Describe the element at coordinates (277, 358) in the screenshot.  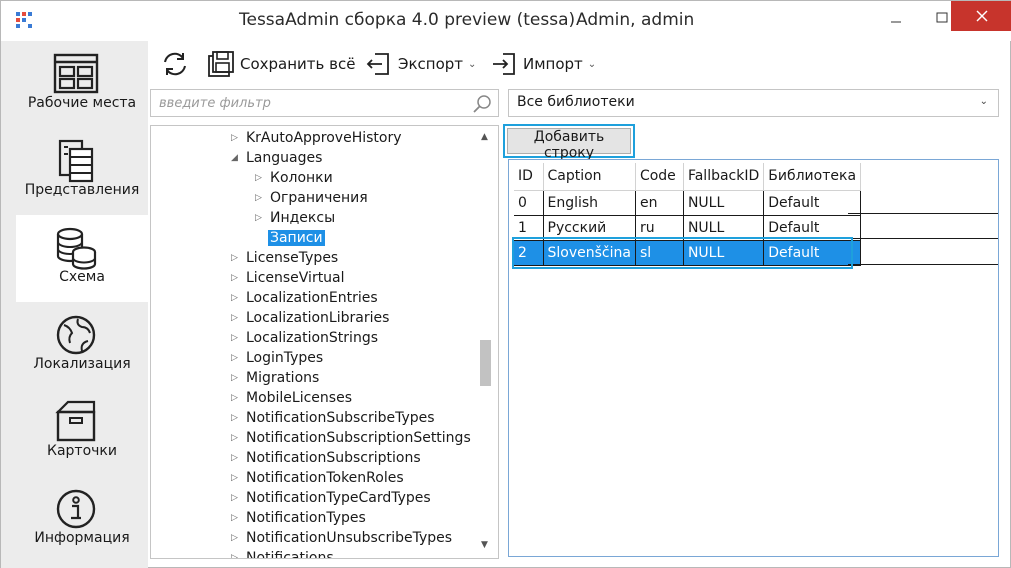
I see `tree-item: ▷ LoginTypes` at that location.